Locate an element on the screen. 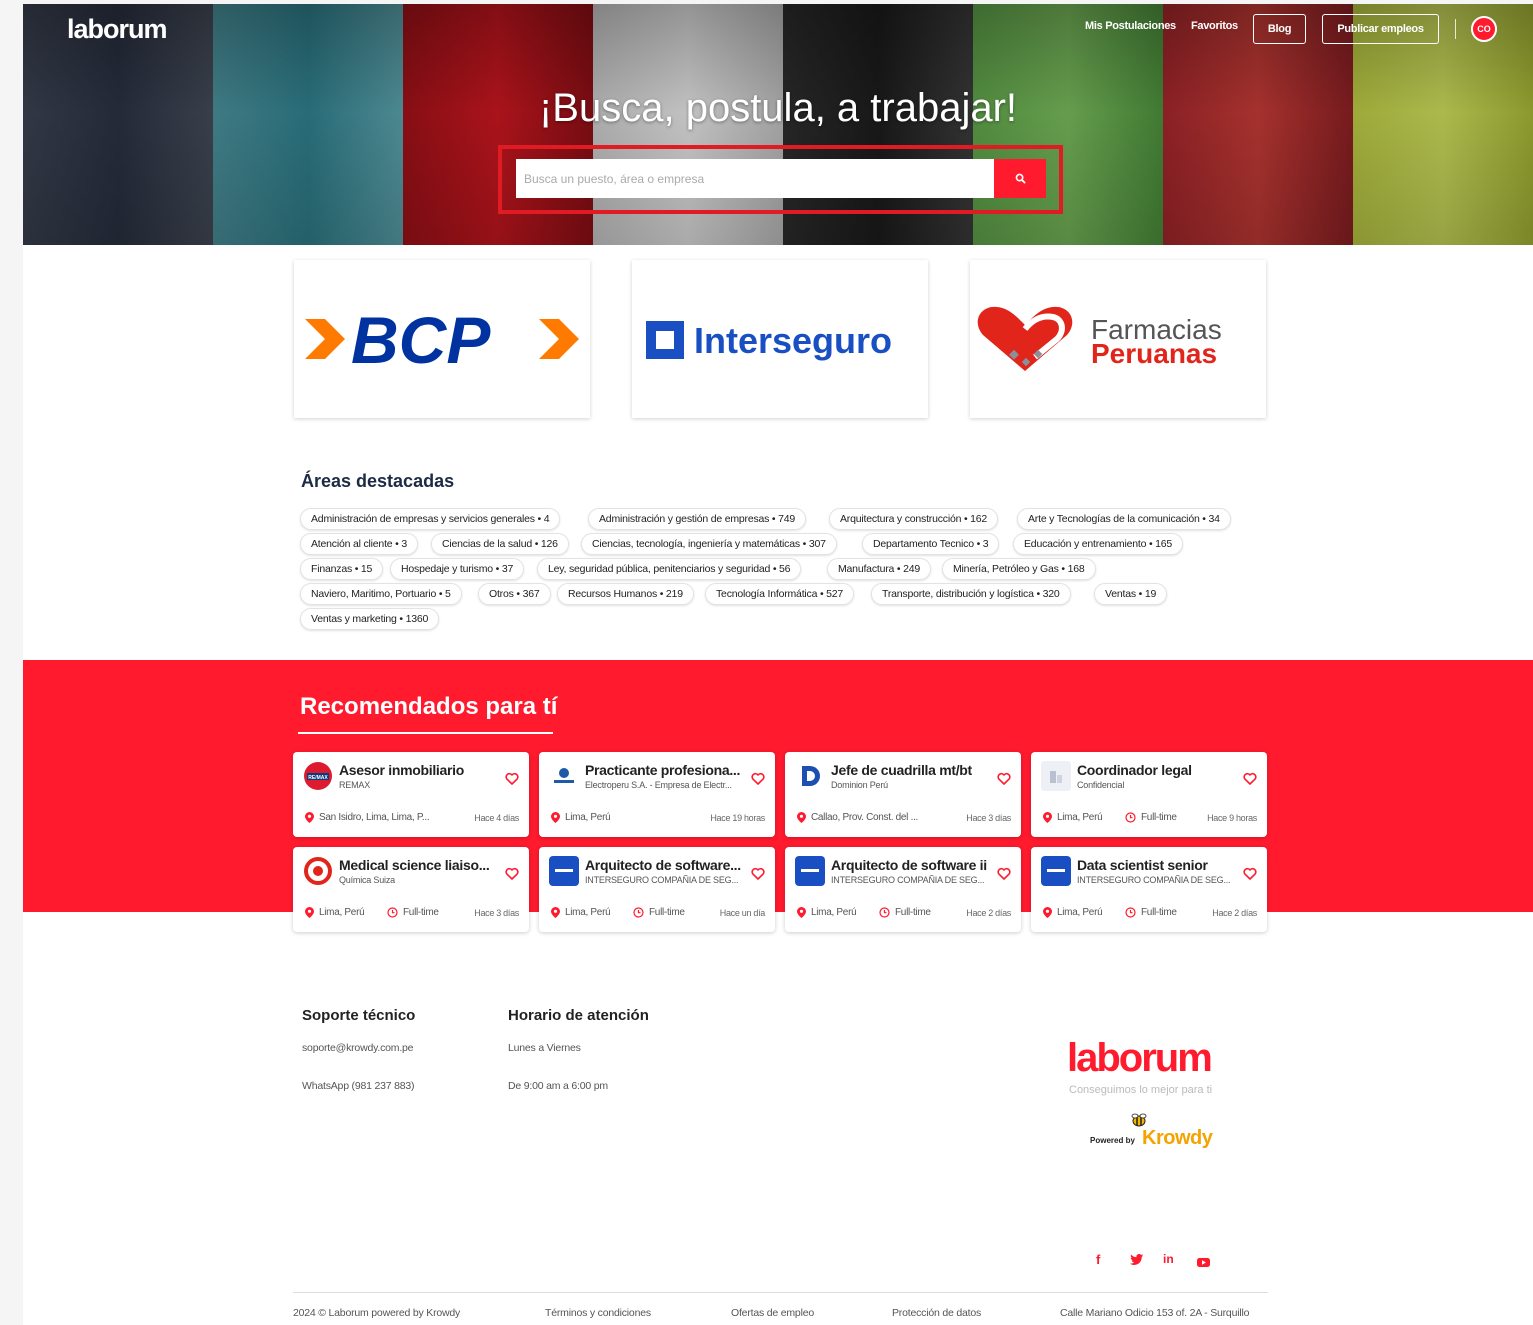 The width and height of the screenshot is (1533, 1325). job-meta: San Isidro, Lima, Lima, P... Hace 4 días is located at coordinates (412, 819).